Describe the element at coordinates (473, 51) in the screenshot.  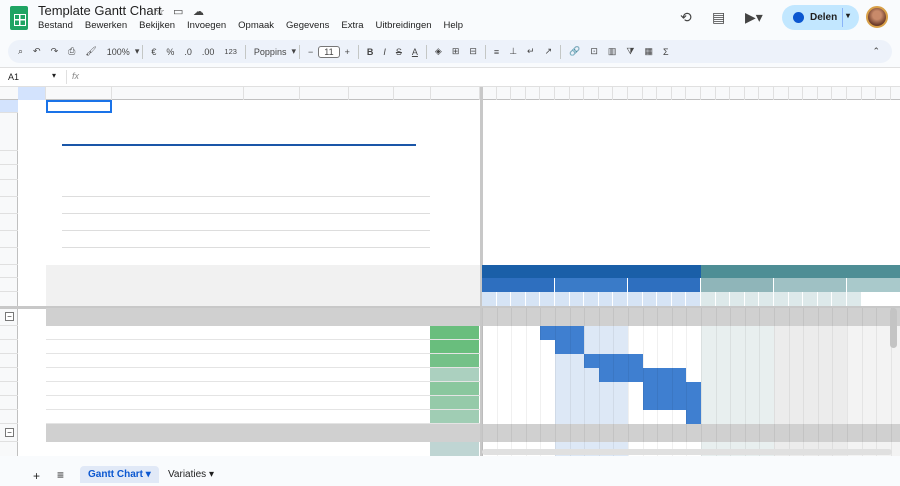
I see `merge-cells-icon: ⊟` at that location.